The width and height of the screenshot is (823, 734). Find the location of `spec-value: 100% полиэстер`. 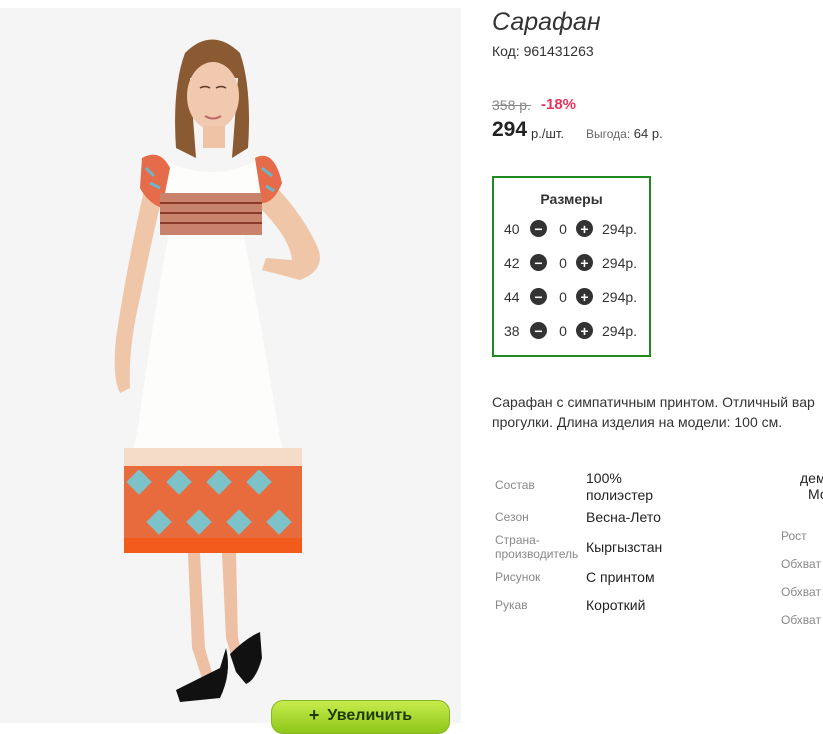

spec-value: 100% полиэстер is located at coordinates (620, 486).